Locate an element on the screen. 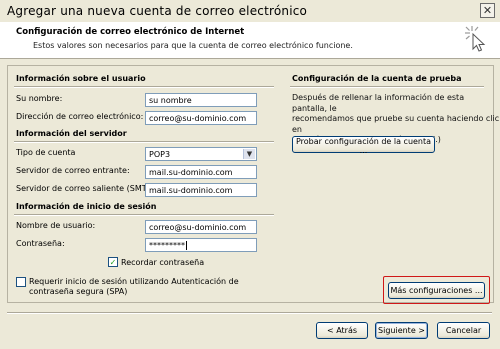  remember-password-checkbox: ✓ is located at coordinates (113, 262).